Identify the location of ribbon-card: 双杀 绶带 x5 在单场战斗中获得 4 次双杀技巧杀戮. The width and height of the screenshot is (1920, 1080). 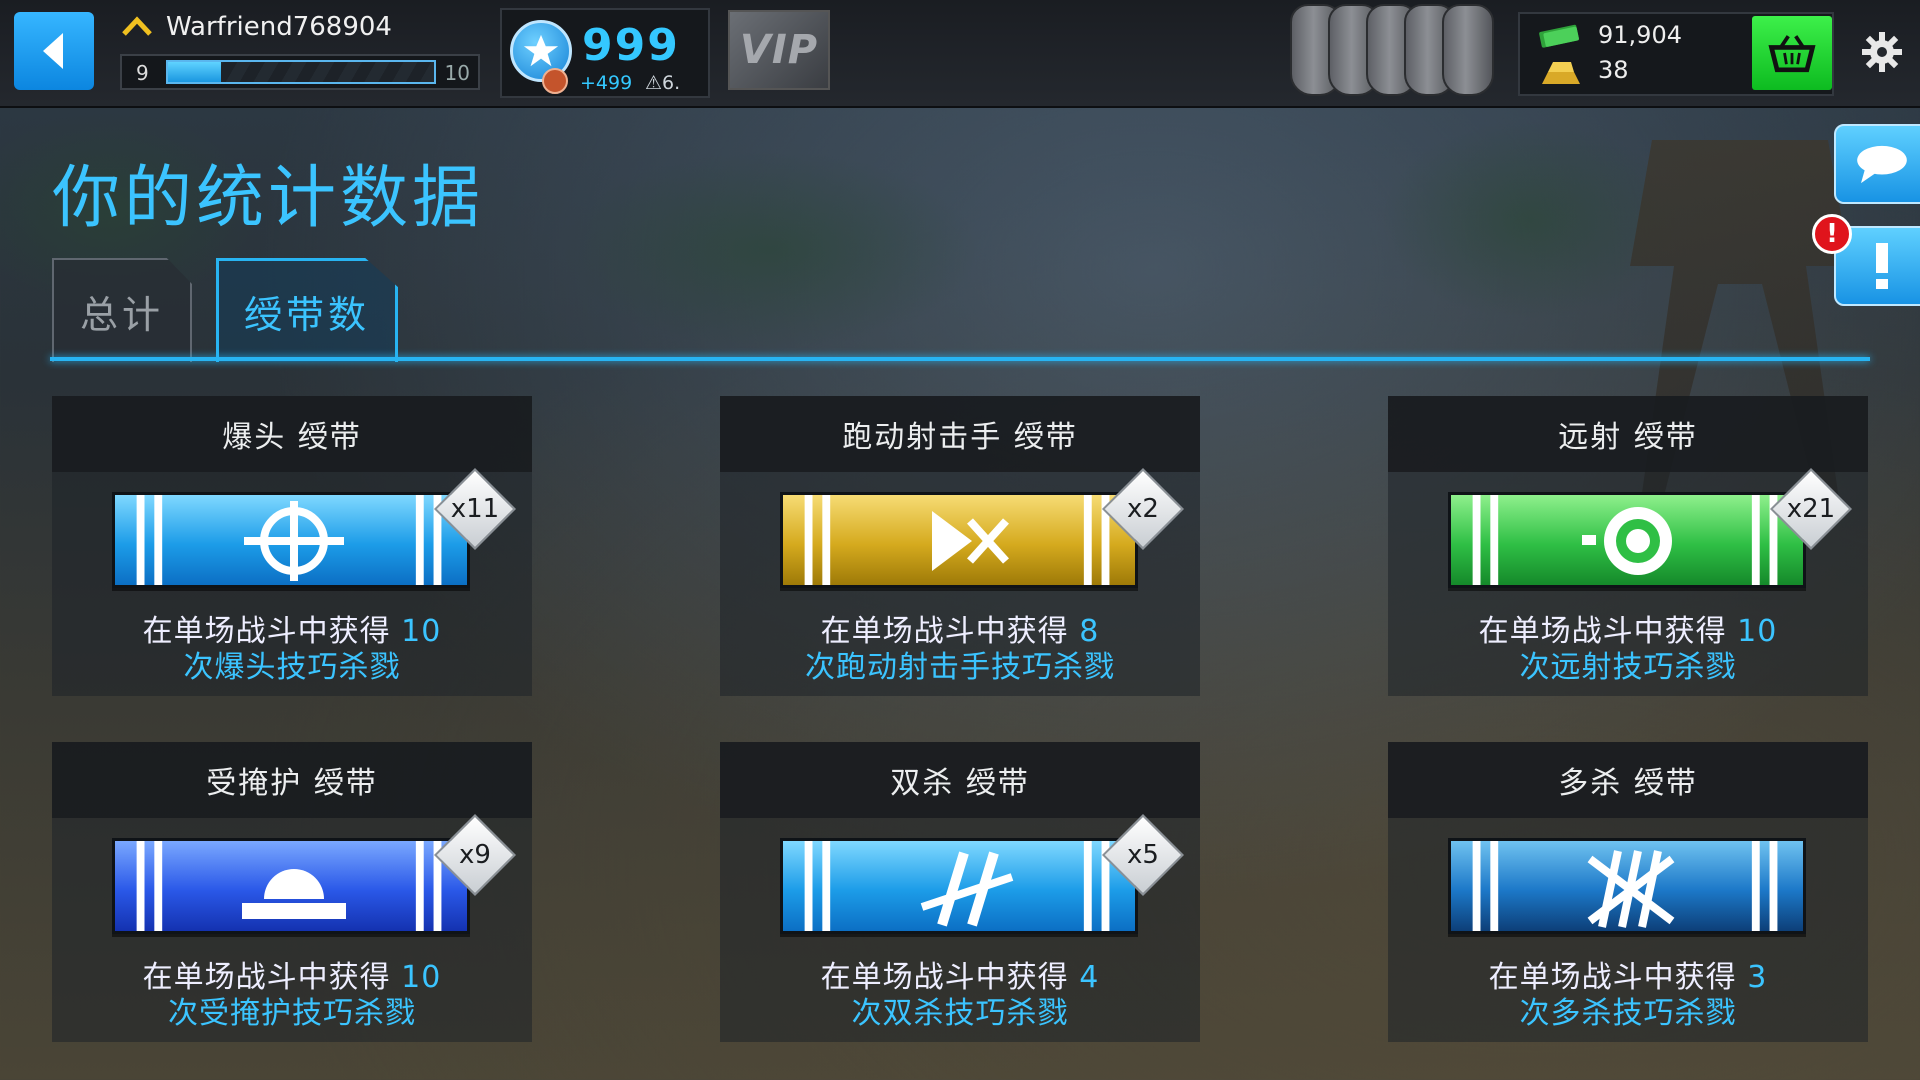
(960, 892).